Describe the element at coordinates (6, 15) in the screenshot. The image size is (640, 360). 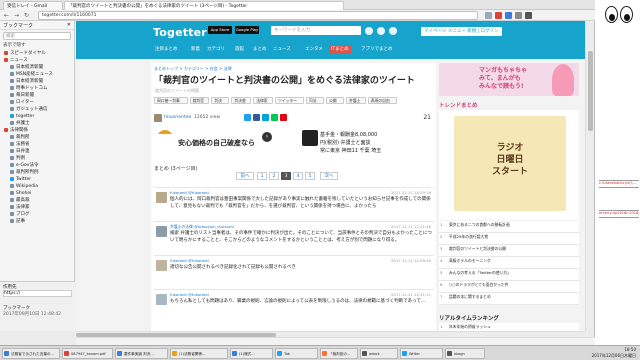
I see `back-icon: ←` at that location.